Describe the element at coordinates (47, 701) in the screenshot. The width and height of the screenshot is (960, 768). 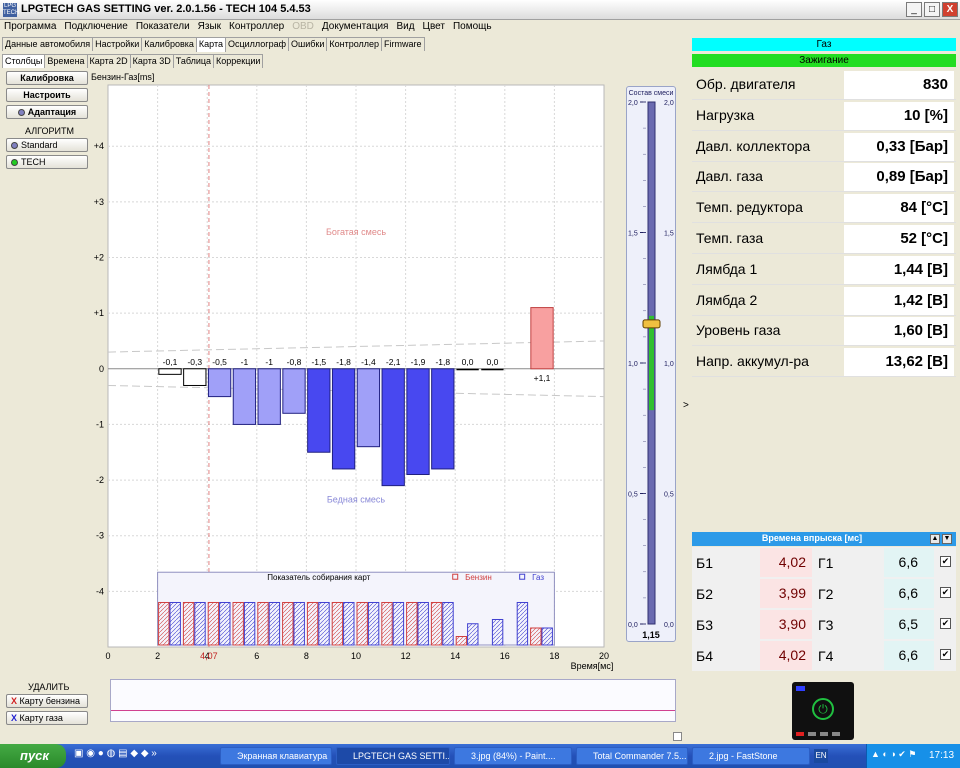
I see `delete-petrol-map-button: X Карту бензина` at that location.